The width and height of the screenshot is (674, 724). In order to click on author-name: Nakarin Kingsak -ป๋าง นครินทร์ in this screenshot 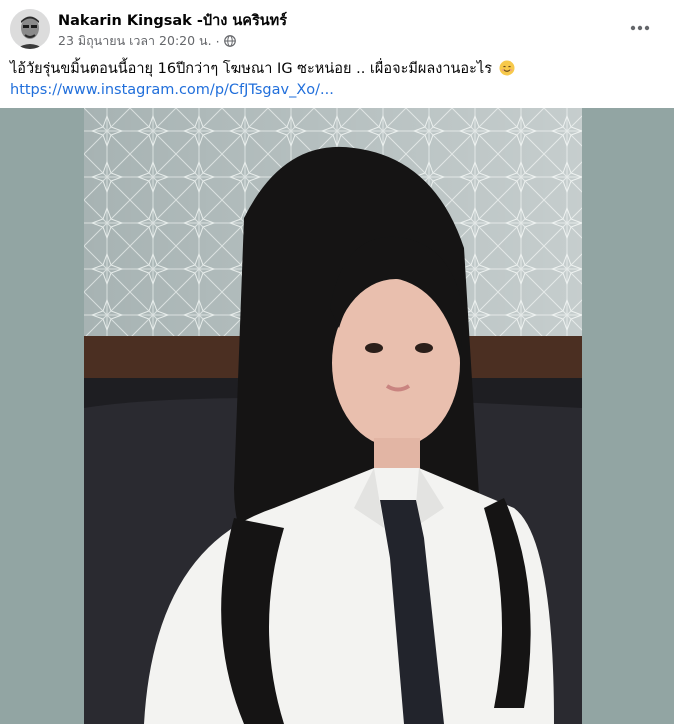, I will do `click(172, 20)`.